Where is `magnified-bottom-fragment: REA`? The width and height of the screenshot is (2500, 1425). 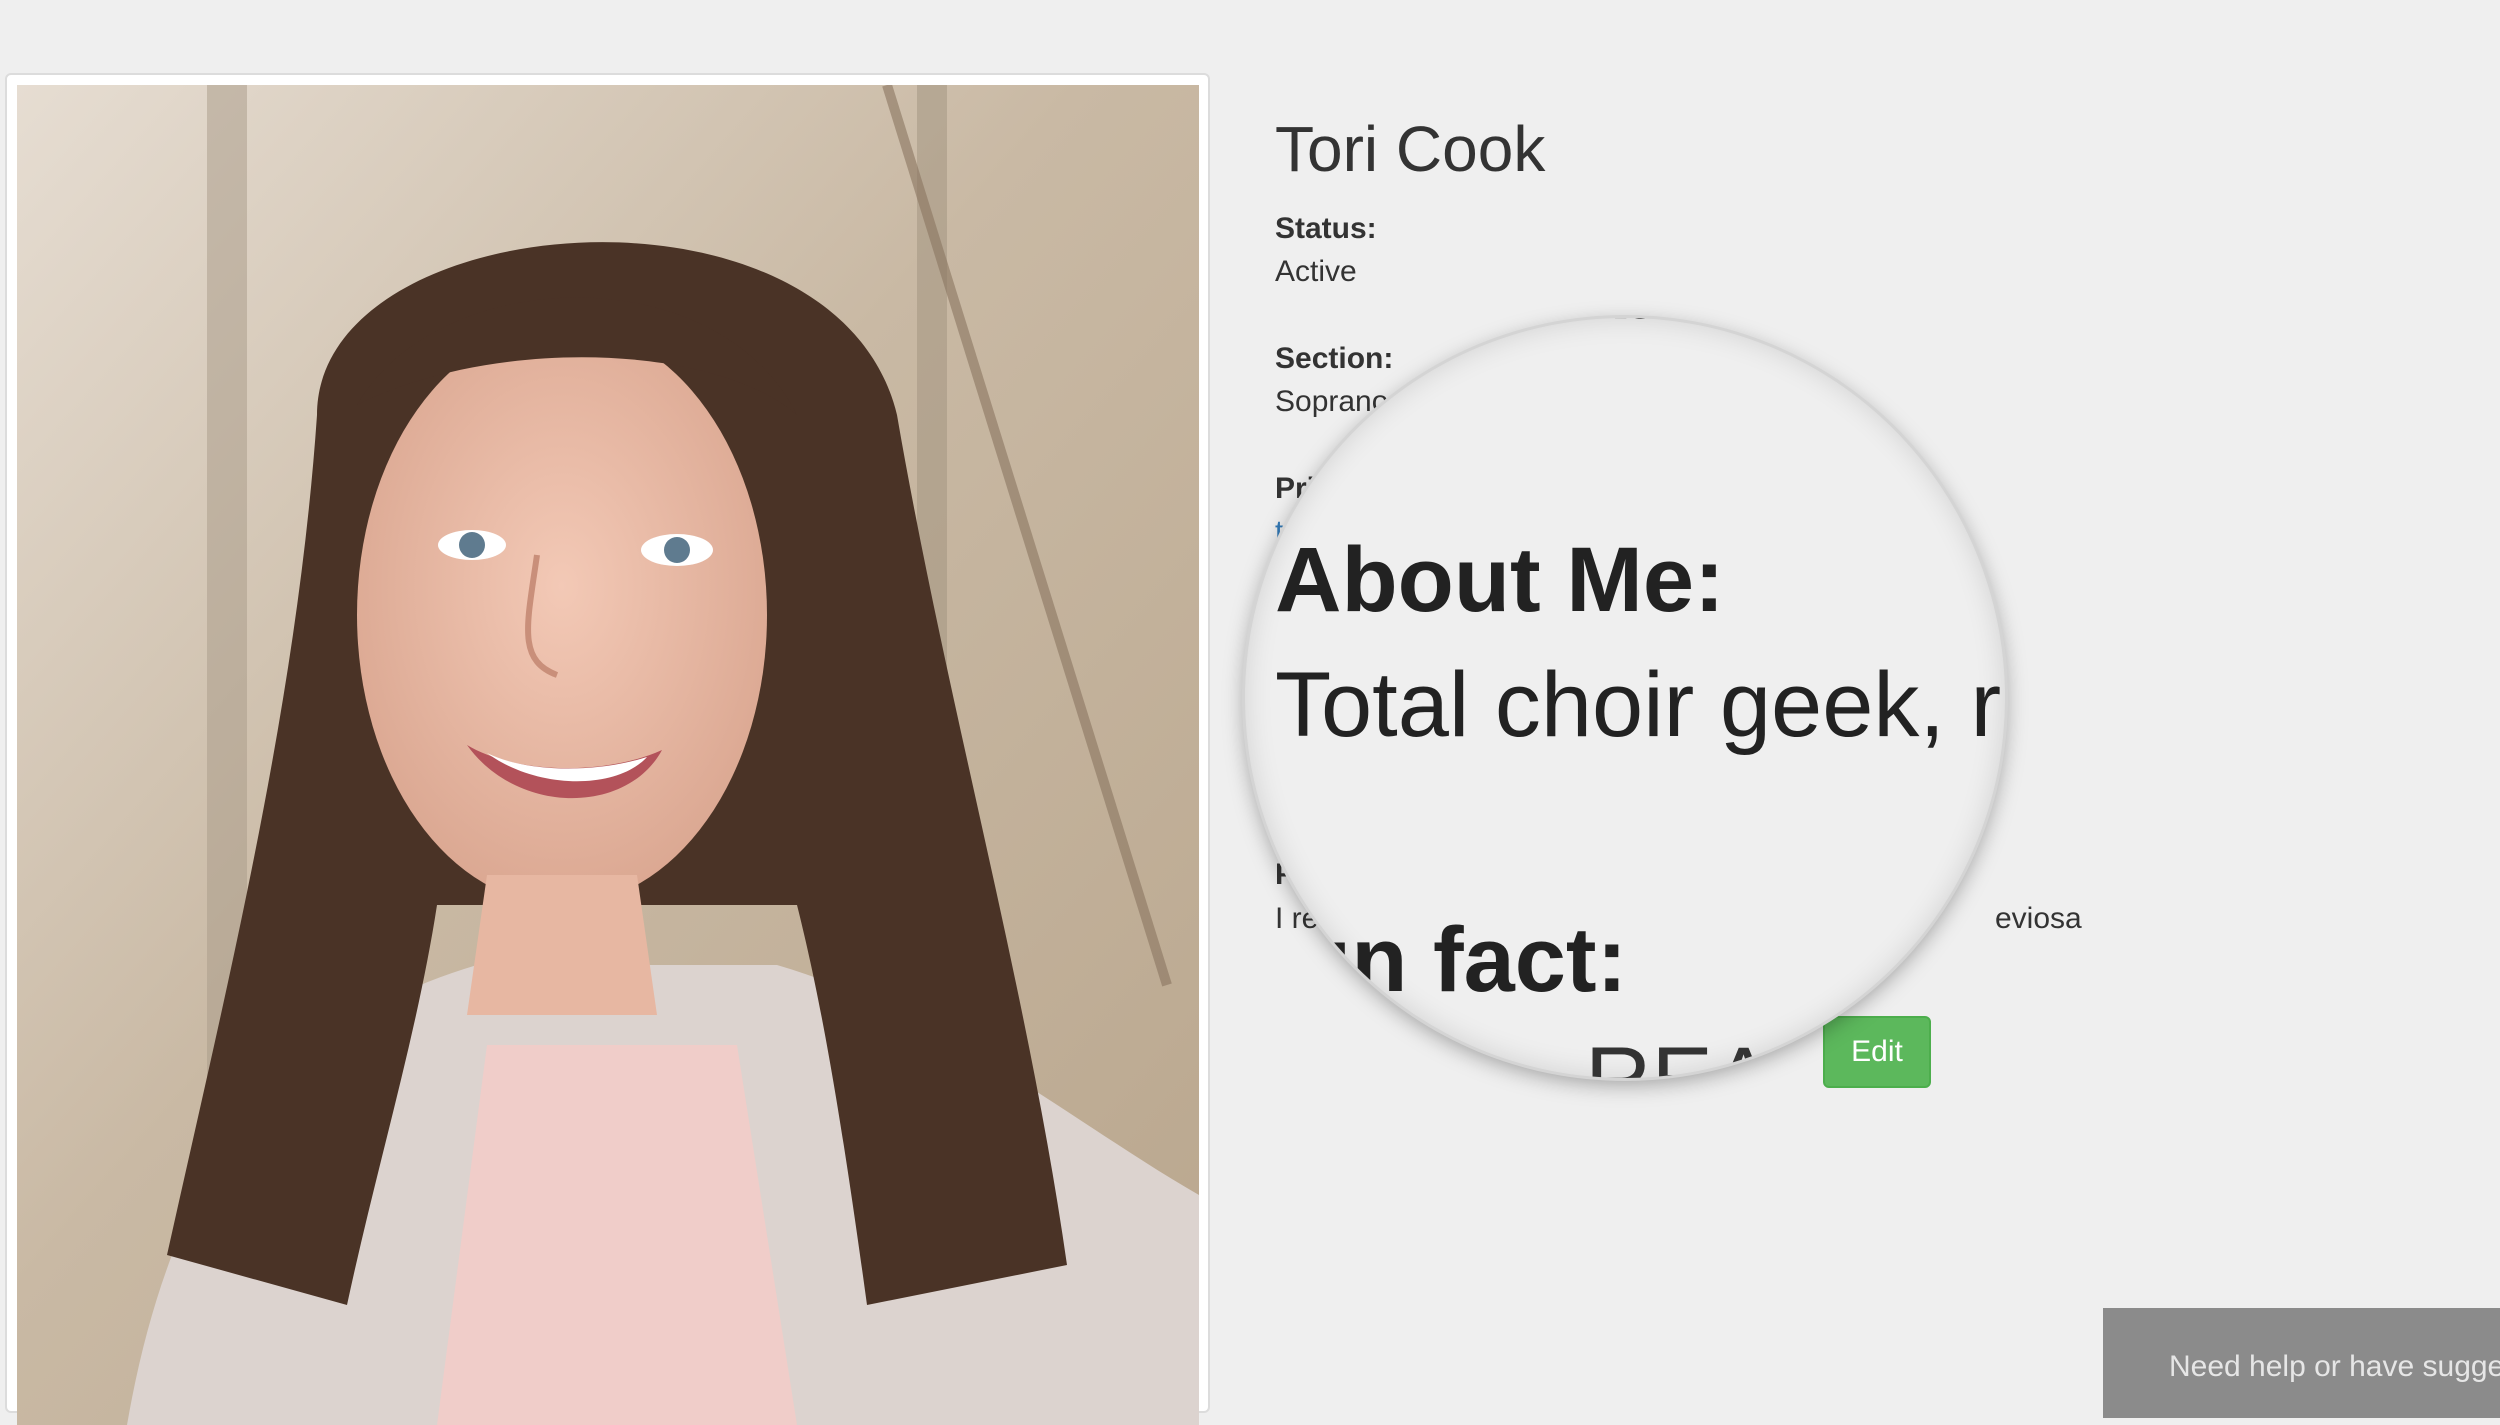
magnified-bottom-fragment: REA is located at coordinates (1679, 1053).